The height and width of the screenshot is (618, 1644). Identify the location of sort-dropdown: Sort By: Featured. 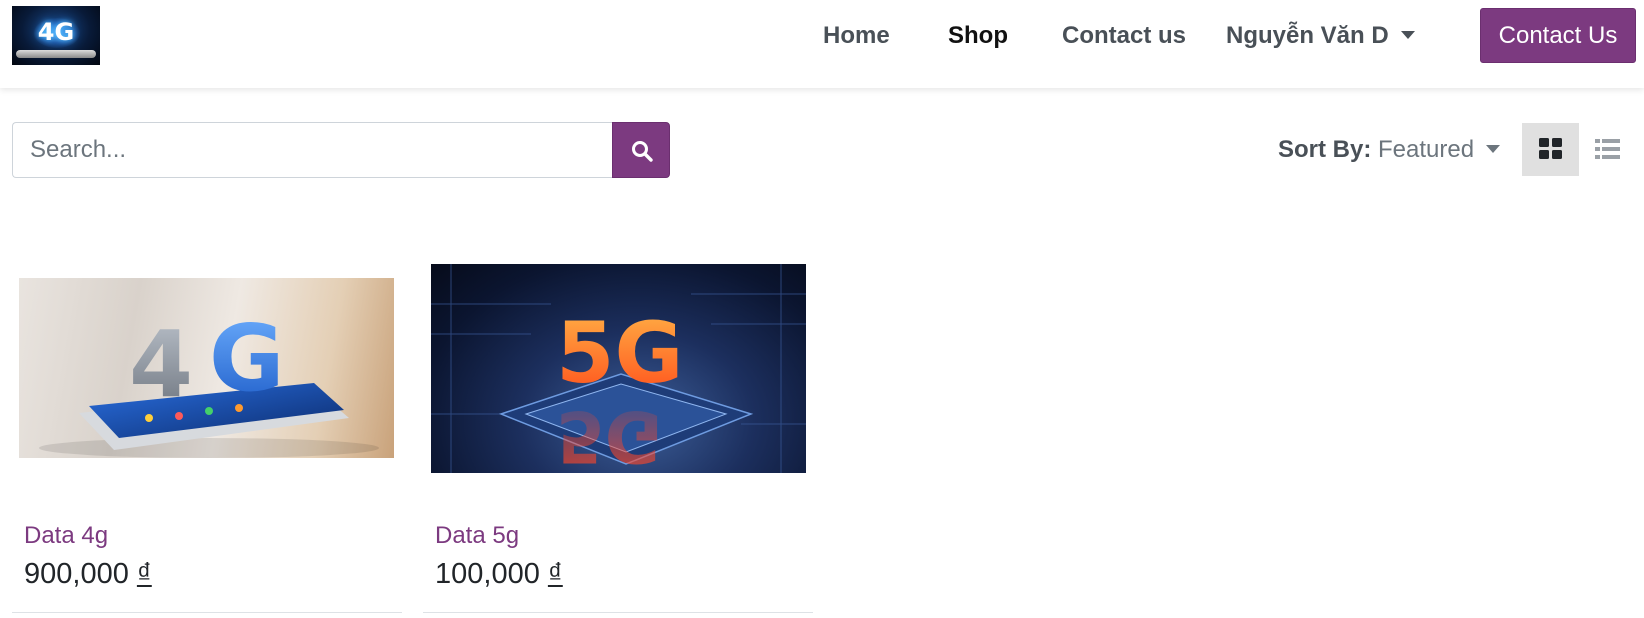
(1389, 150).